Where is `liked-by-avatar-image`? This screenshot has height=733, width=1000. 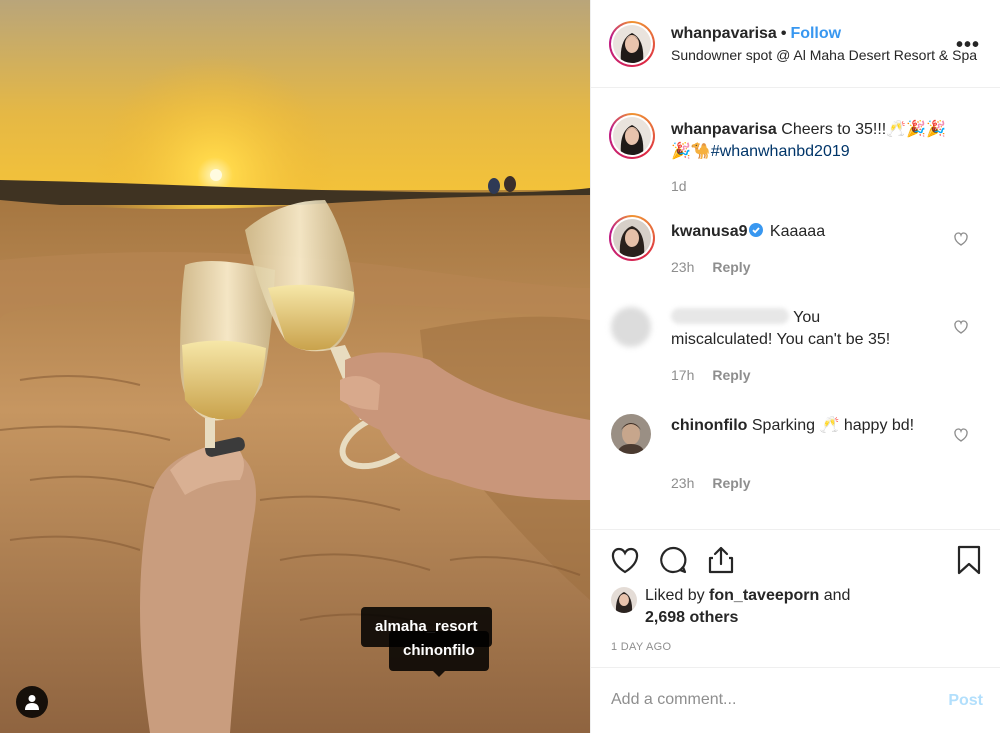 liked-by-avatar-image is located at coordinates (624, 600).